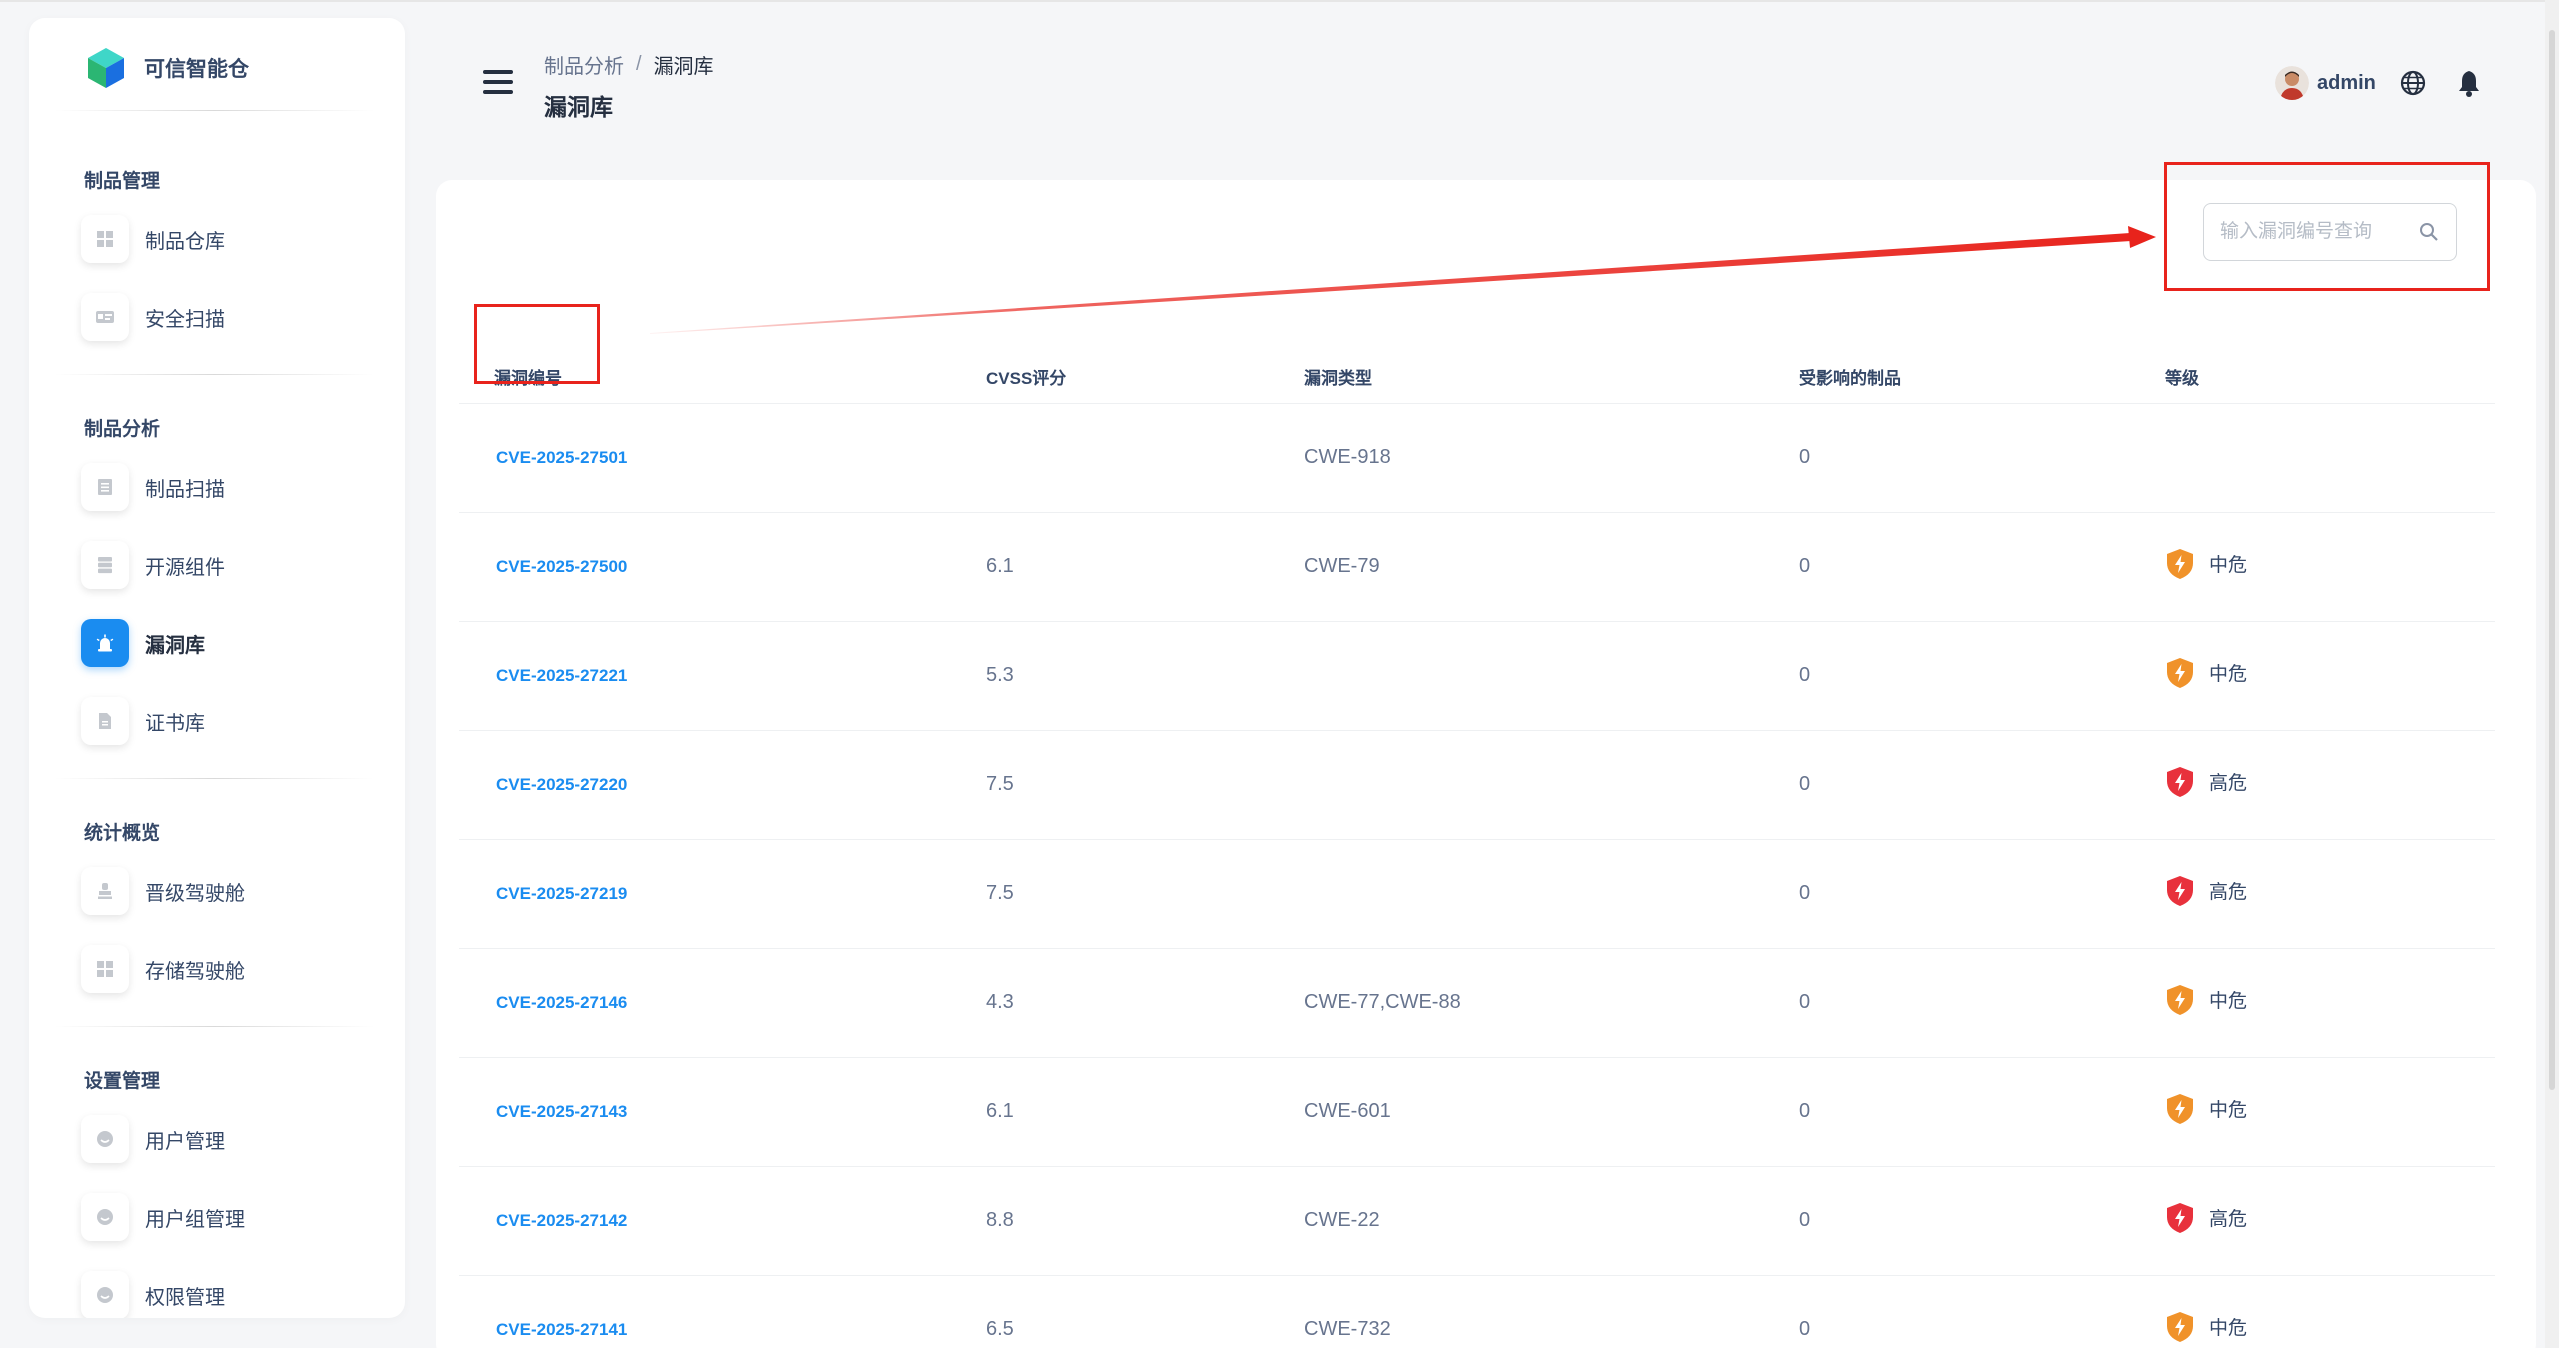 This screenshot has height=1348, width=2559. I want to click on breadcrumb: 制品分析 / 漏洞库, so click(629, 64).